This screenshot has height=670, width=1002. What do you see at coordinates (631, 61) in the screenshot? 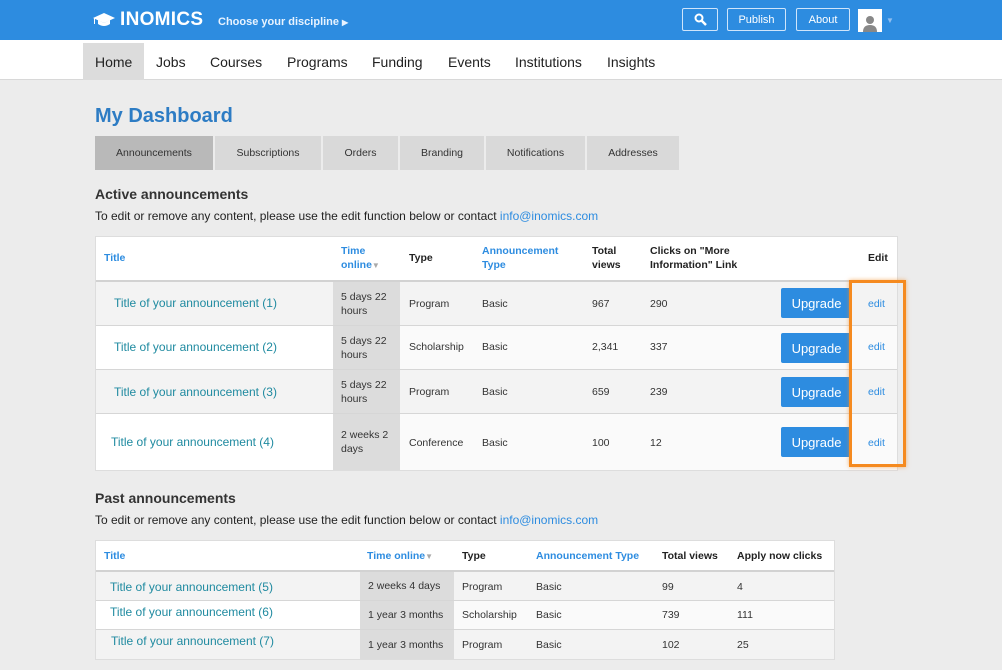
I see `nav-item-insights: Insights` at bounding box center [631, 61].